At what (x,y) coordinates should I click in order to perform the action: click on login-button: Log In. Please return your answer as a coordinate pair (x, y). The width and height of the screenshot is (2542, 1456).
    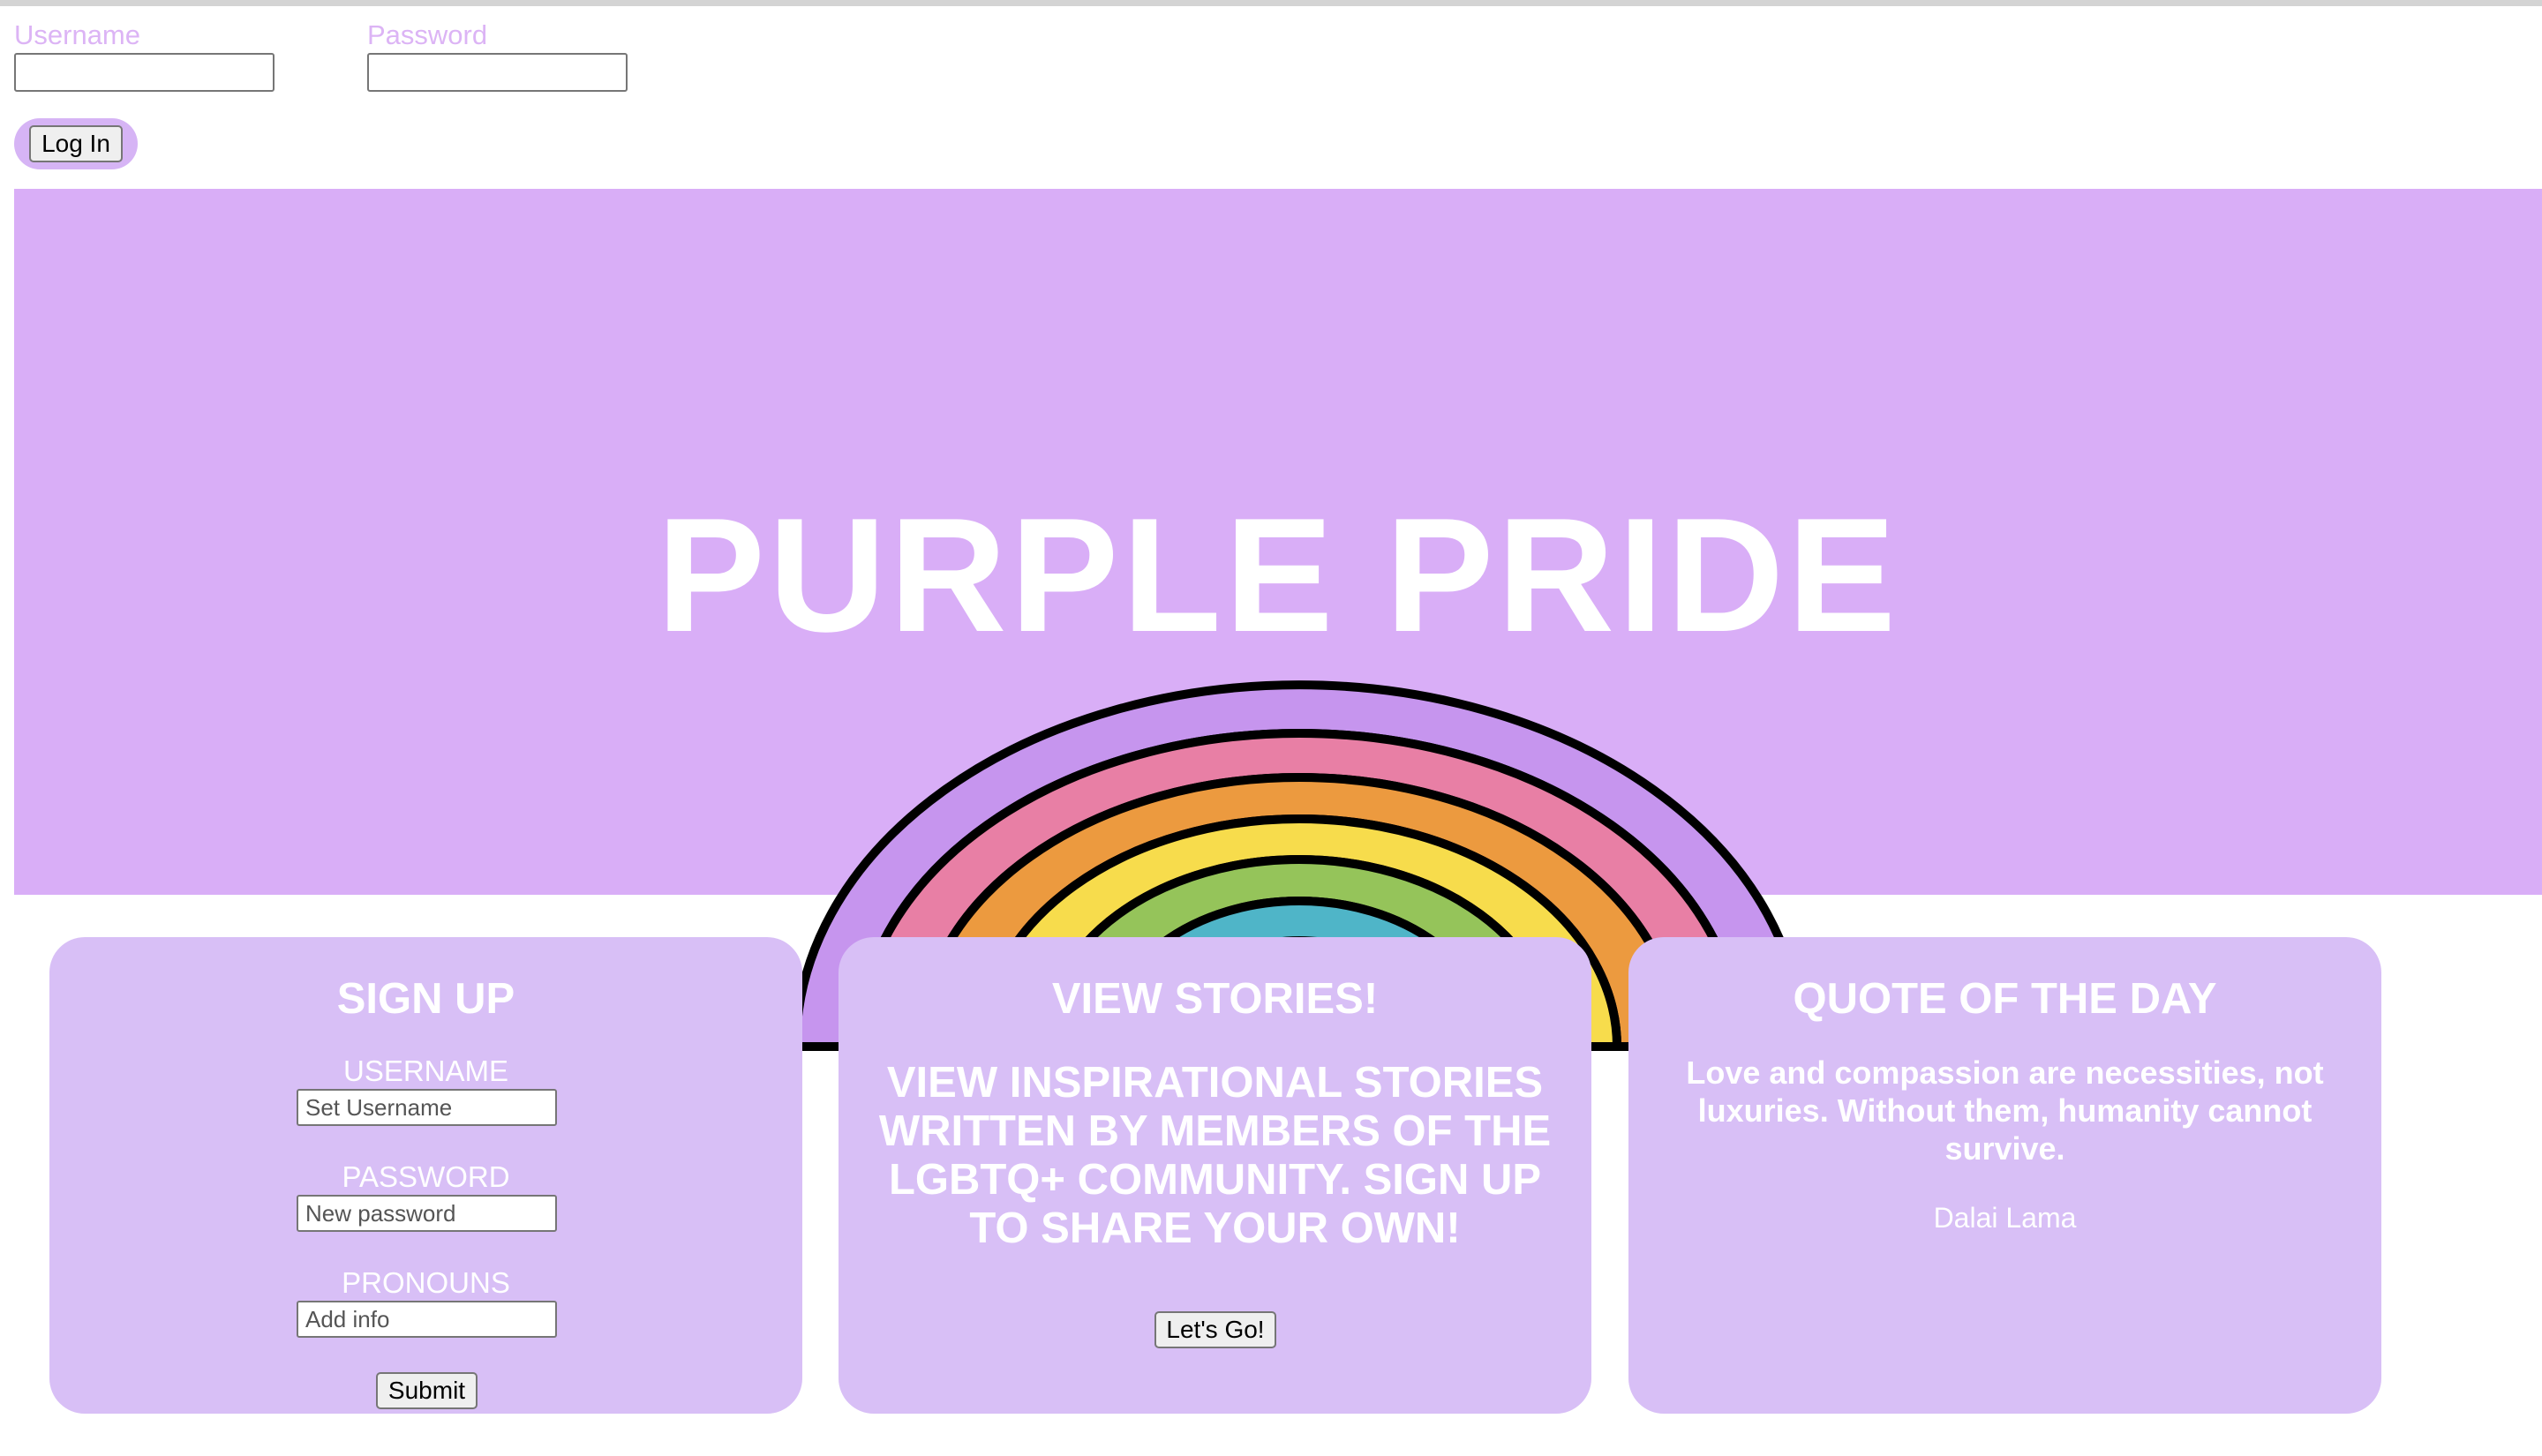
    Looking at the image, I should click on (76, 143).